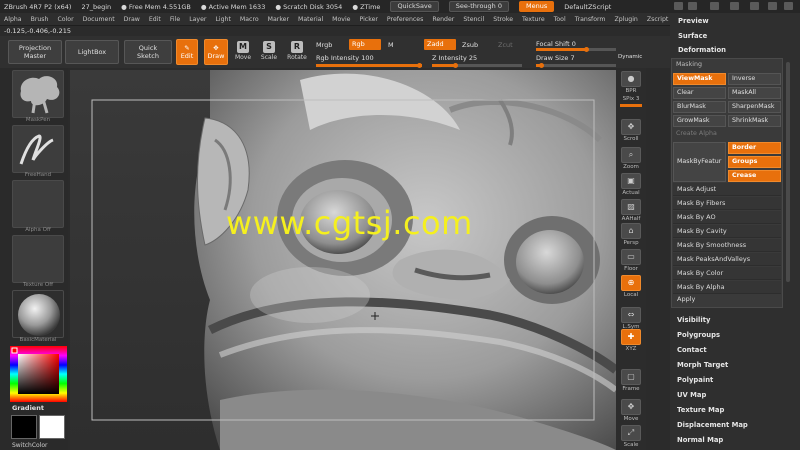 This screenshot has height=450, width=800. What do you see at coordinates (754, 107) in the screenshot?
I see `sharpenmask-button: SharpenMask` at bounding box center [754, 107].